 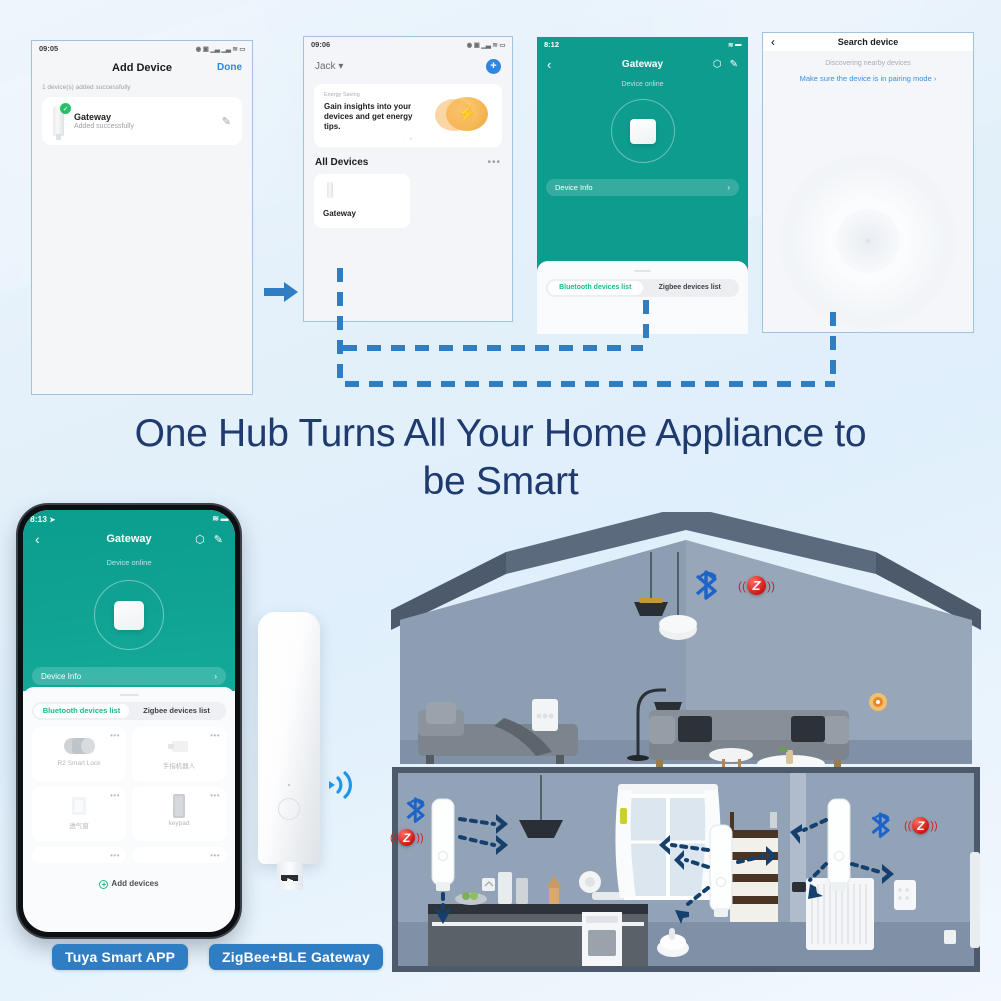 I want to click on device-status: Added successfully, so click(x=104, y=126).